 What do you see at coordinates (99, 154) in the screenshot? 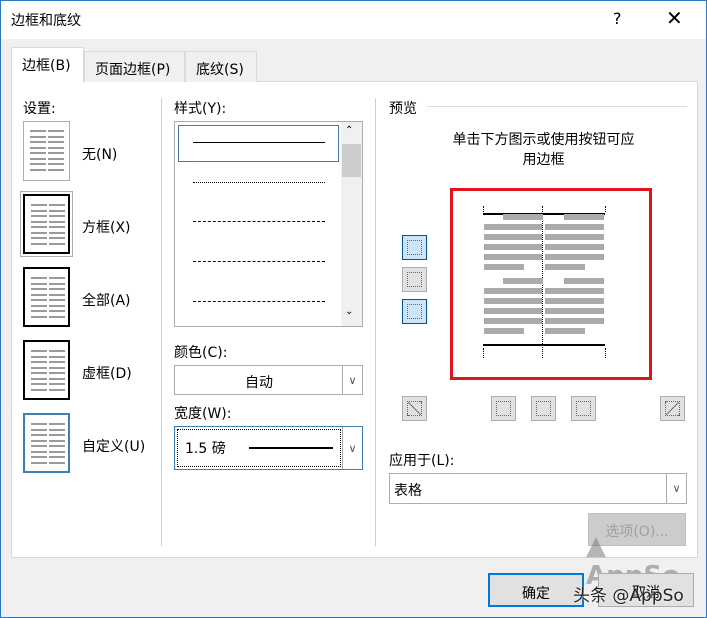
I see `setting-none: 无(N)` at bounding box center [99, 154].